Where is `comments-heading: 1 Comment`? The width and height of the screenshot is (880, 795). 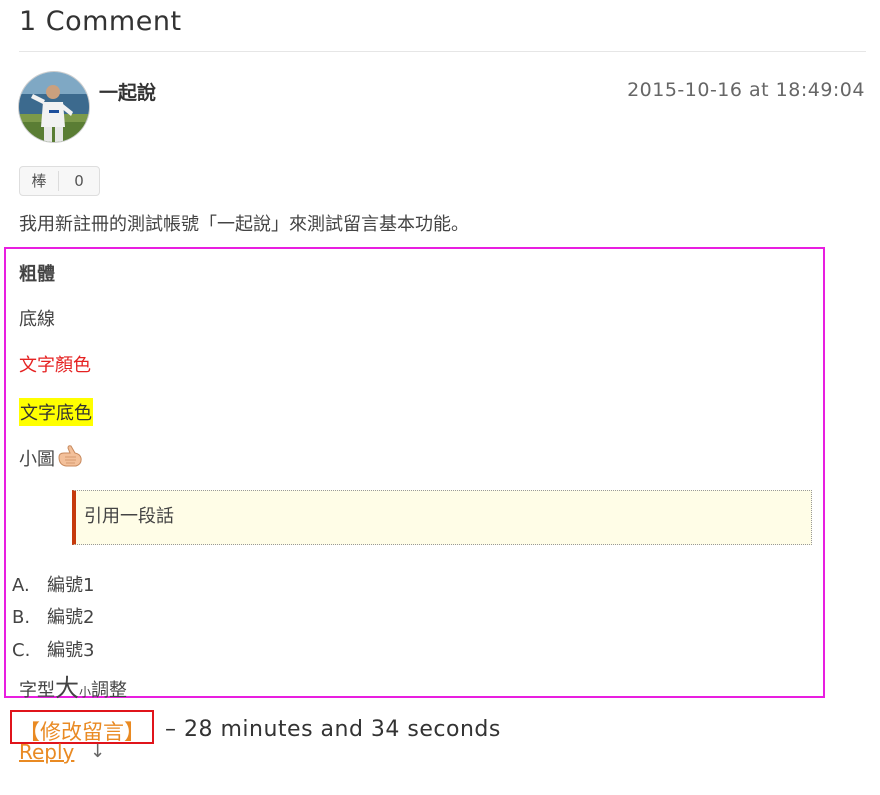 comments-heading: 1 Comment is located at coordinates (100, 21).